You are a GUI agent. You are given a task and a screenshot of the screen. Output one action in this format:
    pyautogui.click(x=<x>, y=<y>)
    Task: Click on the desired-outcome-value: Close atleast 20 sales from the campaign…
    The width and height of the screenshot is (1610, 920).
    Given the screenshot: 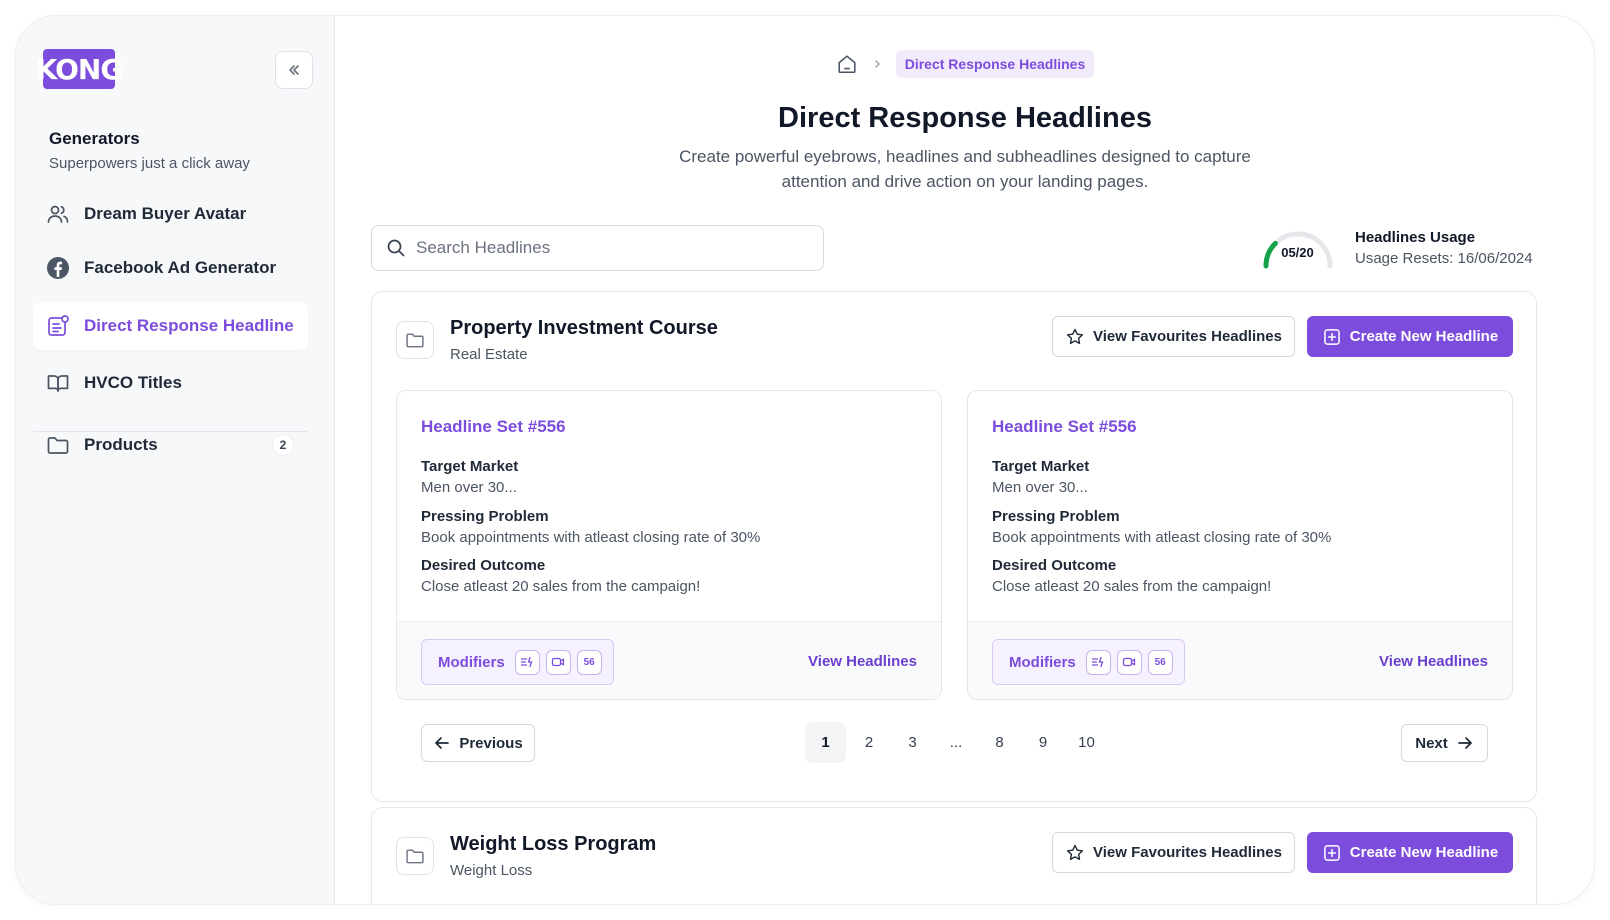 What is the action you would take?
    pyautogui.click(x=561, y=586)
    